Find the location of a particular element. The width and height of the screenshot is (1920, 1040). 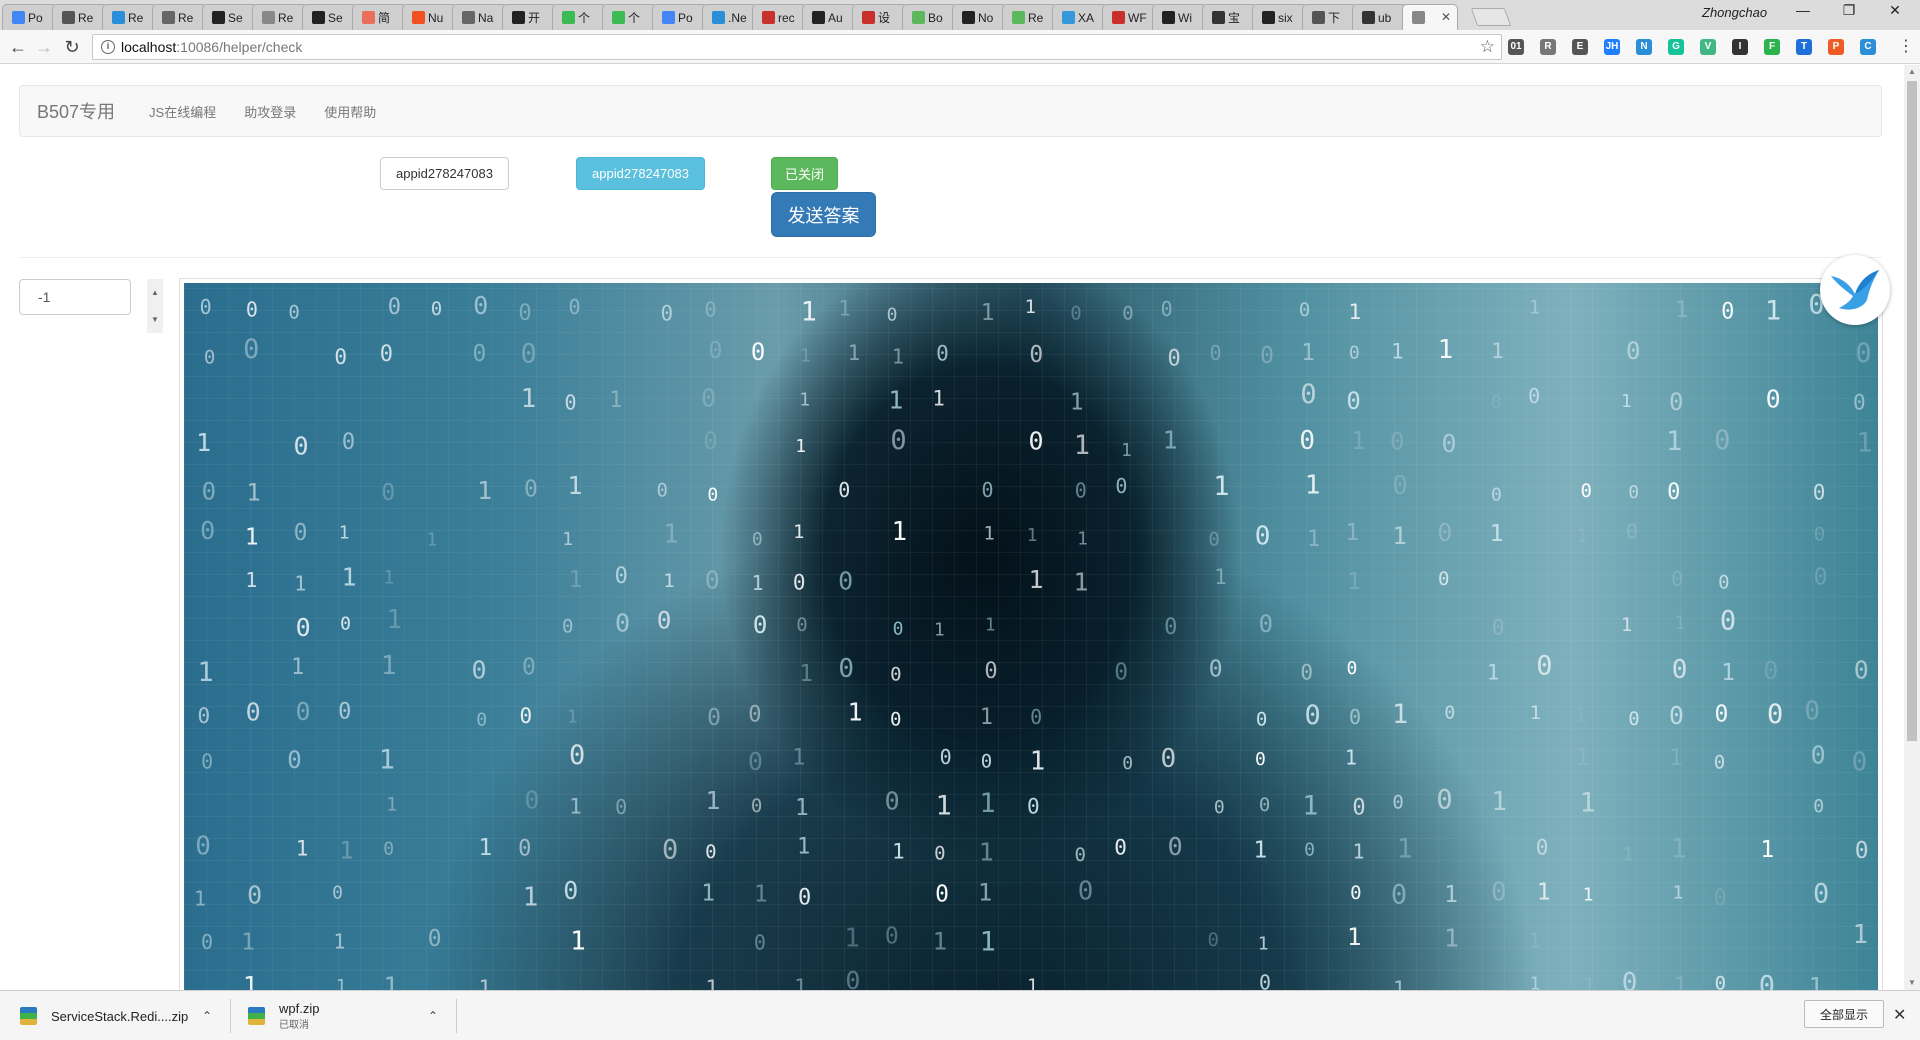

github-icon is located at coordinates (518, 17).